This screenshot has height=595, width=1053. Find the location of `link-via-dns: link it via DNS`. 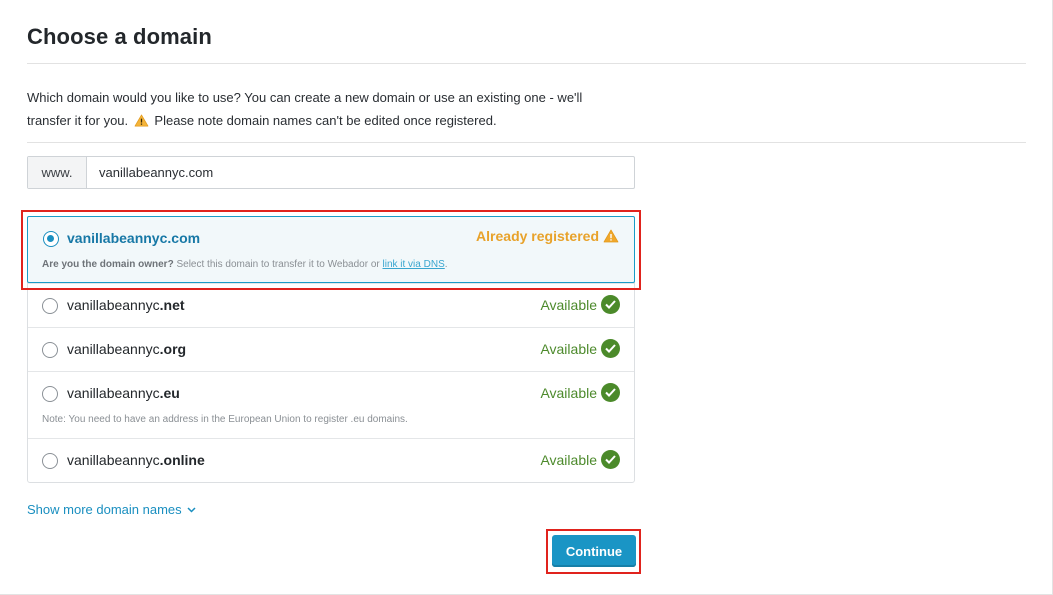

link-via-dns: link it via DNS is located at coordinates (414, 264).